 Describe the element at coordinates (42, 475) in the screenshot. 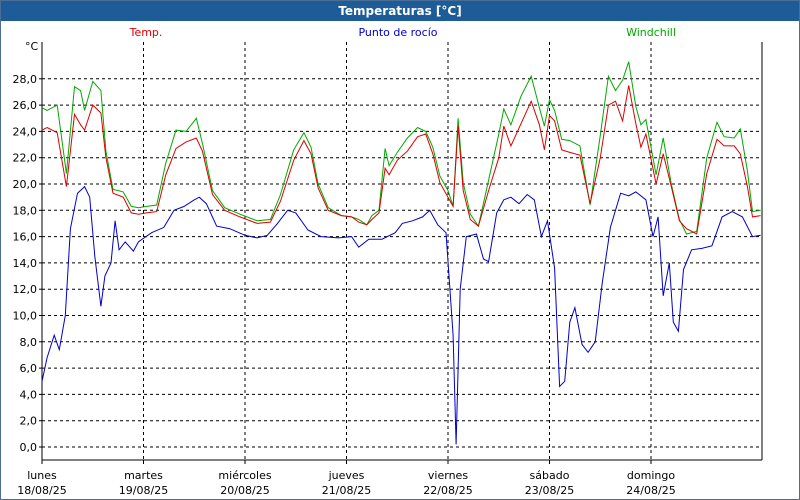

I see `x-tick-day: lunes` at that location.